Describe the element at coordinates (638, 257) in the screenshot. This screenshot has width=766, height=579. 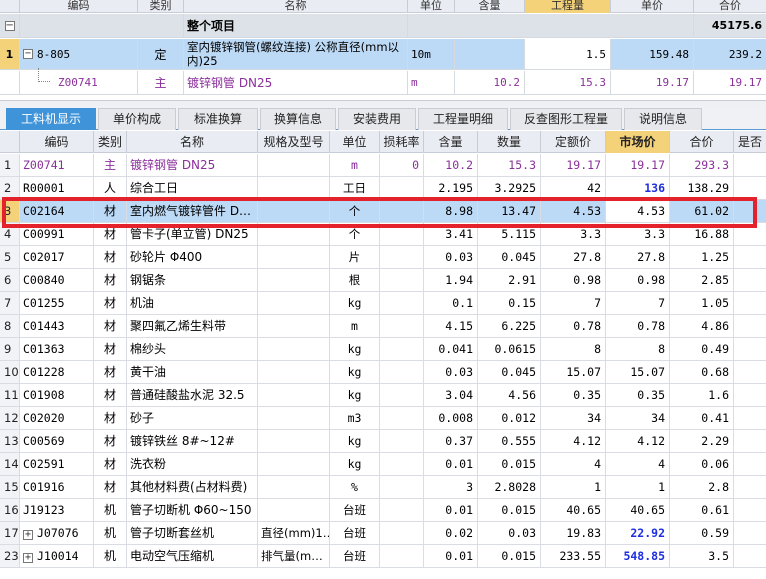
I see `market-price-cell: 27.8` at that location.